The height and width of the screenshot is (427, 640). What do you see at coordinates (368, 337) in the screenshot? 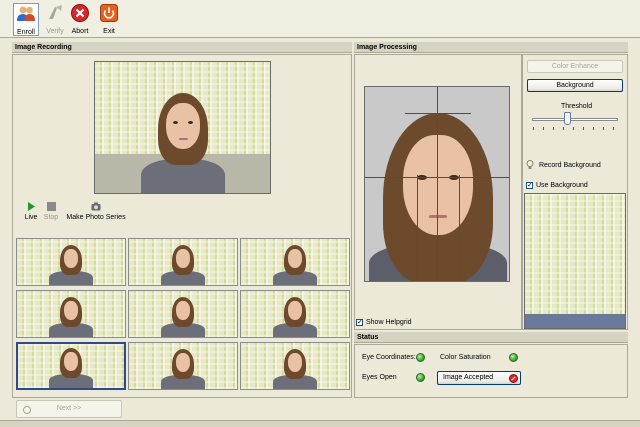
I see `status-title: Status` at bounding box center [368, 337].